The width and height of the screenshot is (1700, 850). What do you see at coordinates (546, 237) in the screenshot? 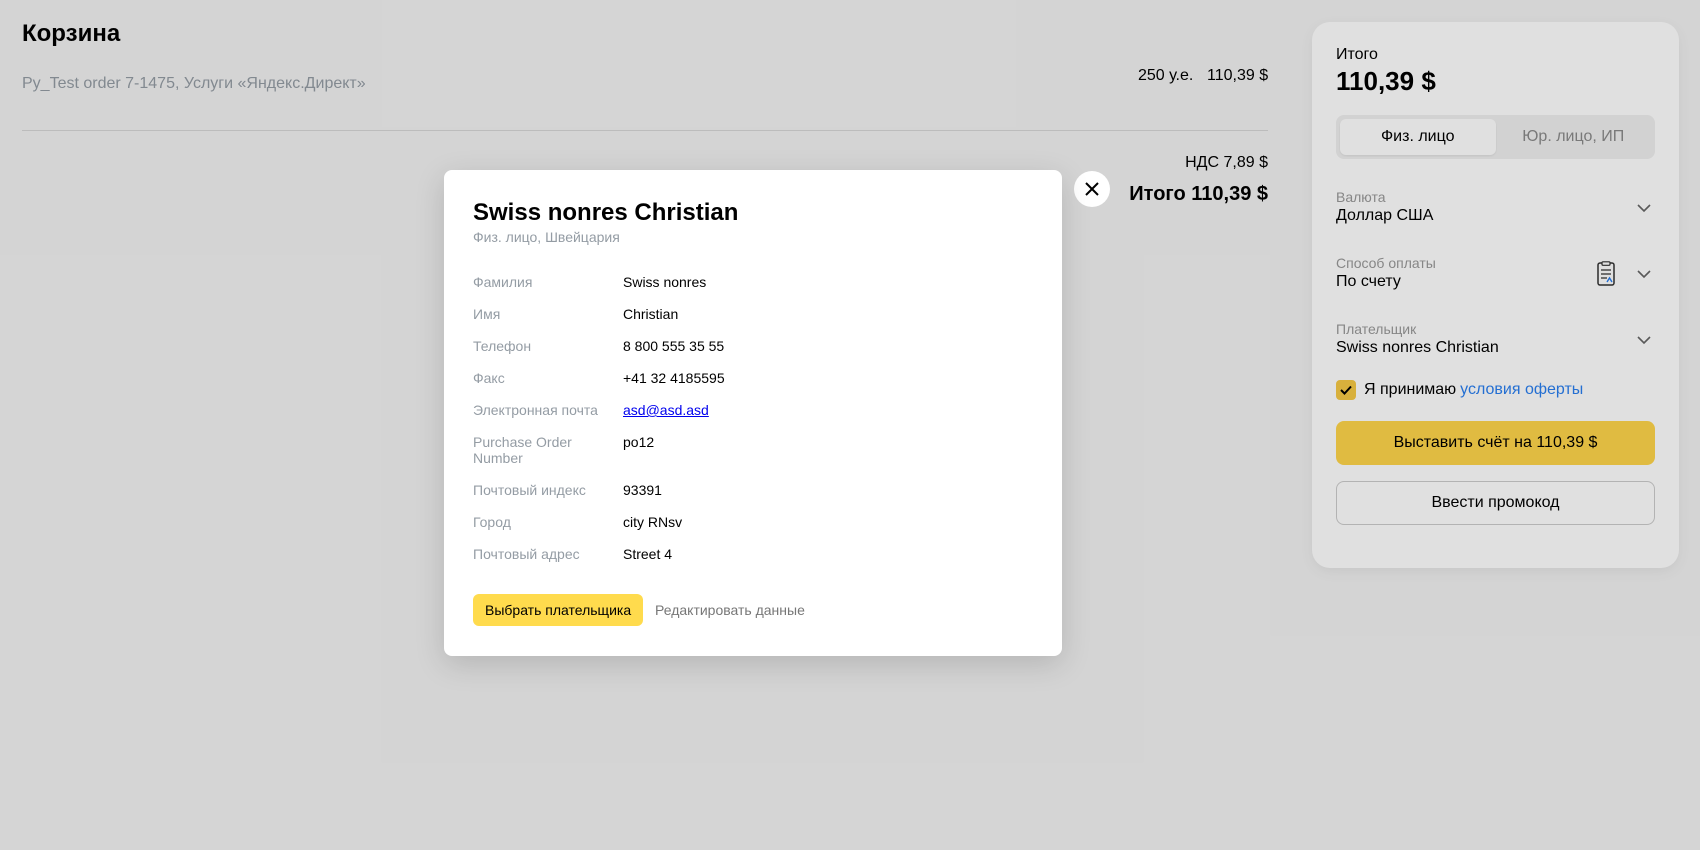
I see `modal-subtitle: Физ. лицо, Швейцария` at bounding box center [546, 237].